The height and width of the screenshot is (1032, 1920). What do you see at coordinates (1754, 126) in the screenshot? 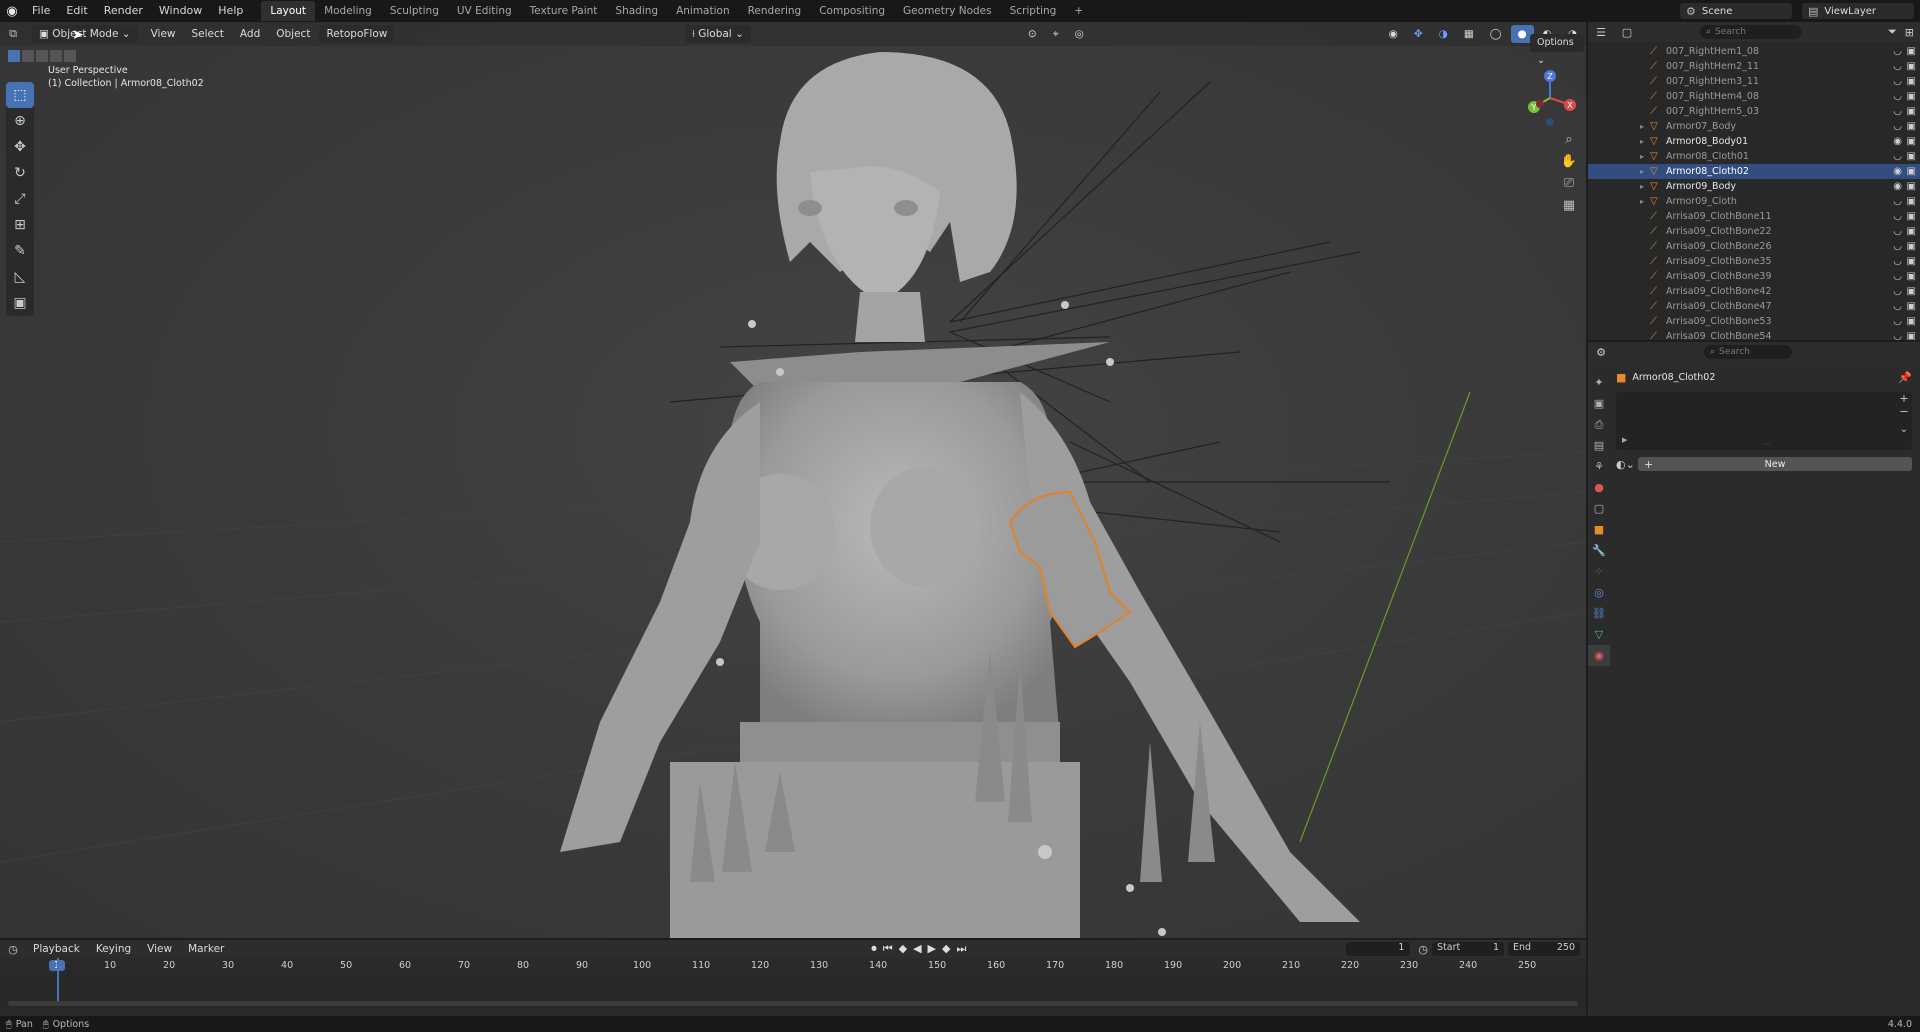
I see `outliner-row: ▸ ▽ Armor07_Body ◡ ▣` at bounding box center [1754, 126].